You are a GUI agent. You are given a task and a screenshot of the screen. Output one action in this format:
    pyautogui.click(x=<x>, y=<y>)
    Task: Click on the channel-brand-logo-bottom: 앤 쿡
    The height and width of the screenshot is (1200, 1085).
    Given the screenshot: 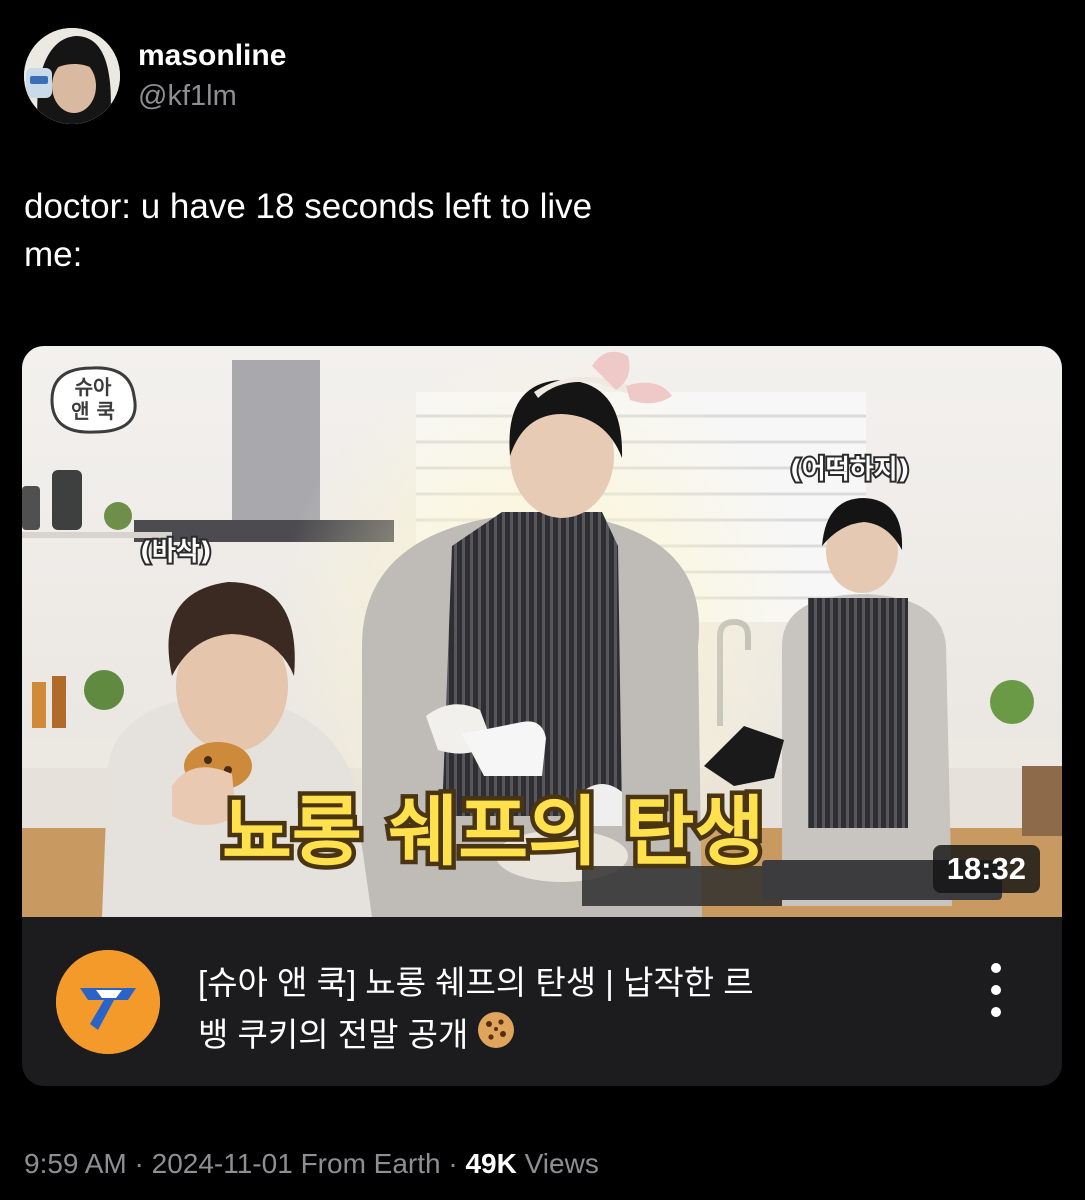 What is the action you would take?
    pyautogui.click(x=93, y=411)
    